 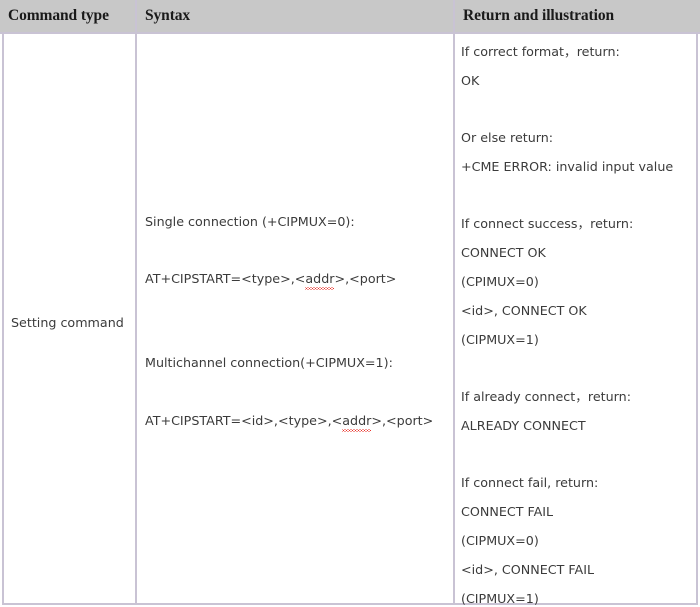 What do you see at coordinates (500, 540) in the screenshot?
I see `return-line-cipmux-0-fail: (CIPMUX=0)` at bounding box center [500, 540].